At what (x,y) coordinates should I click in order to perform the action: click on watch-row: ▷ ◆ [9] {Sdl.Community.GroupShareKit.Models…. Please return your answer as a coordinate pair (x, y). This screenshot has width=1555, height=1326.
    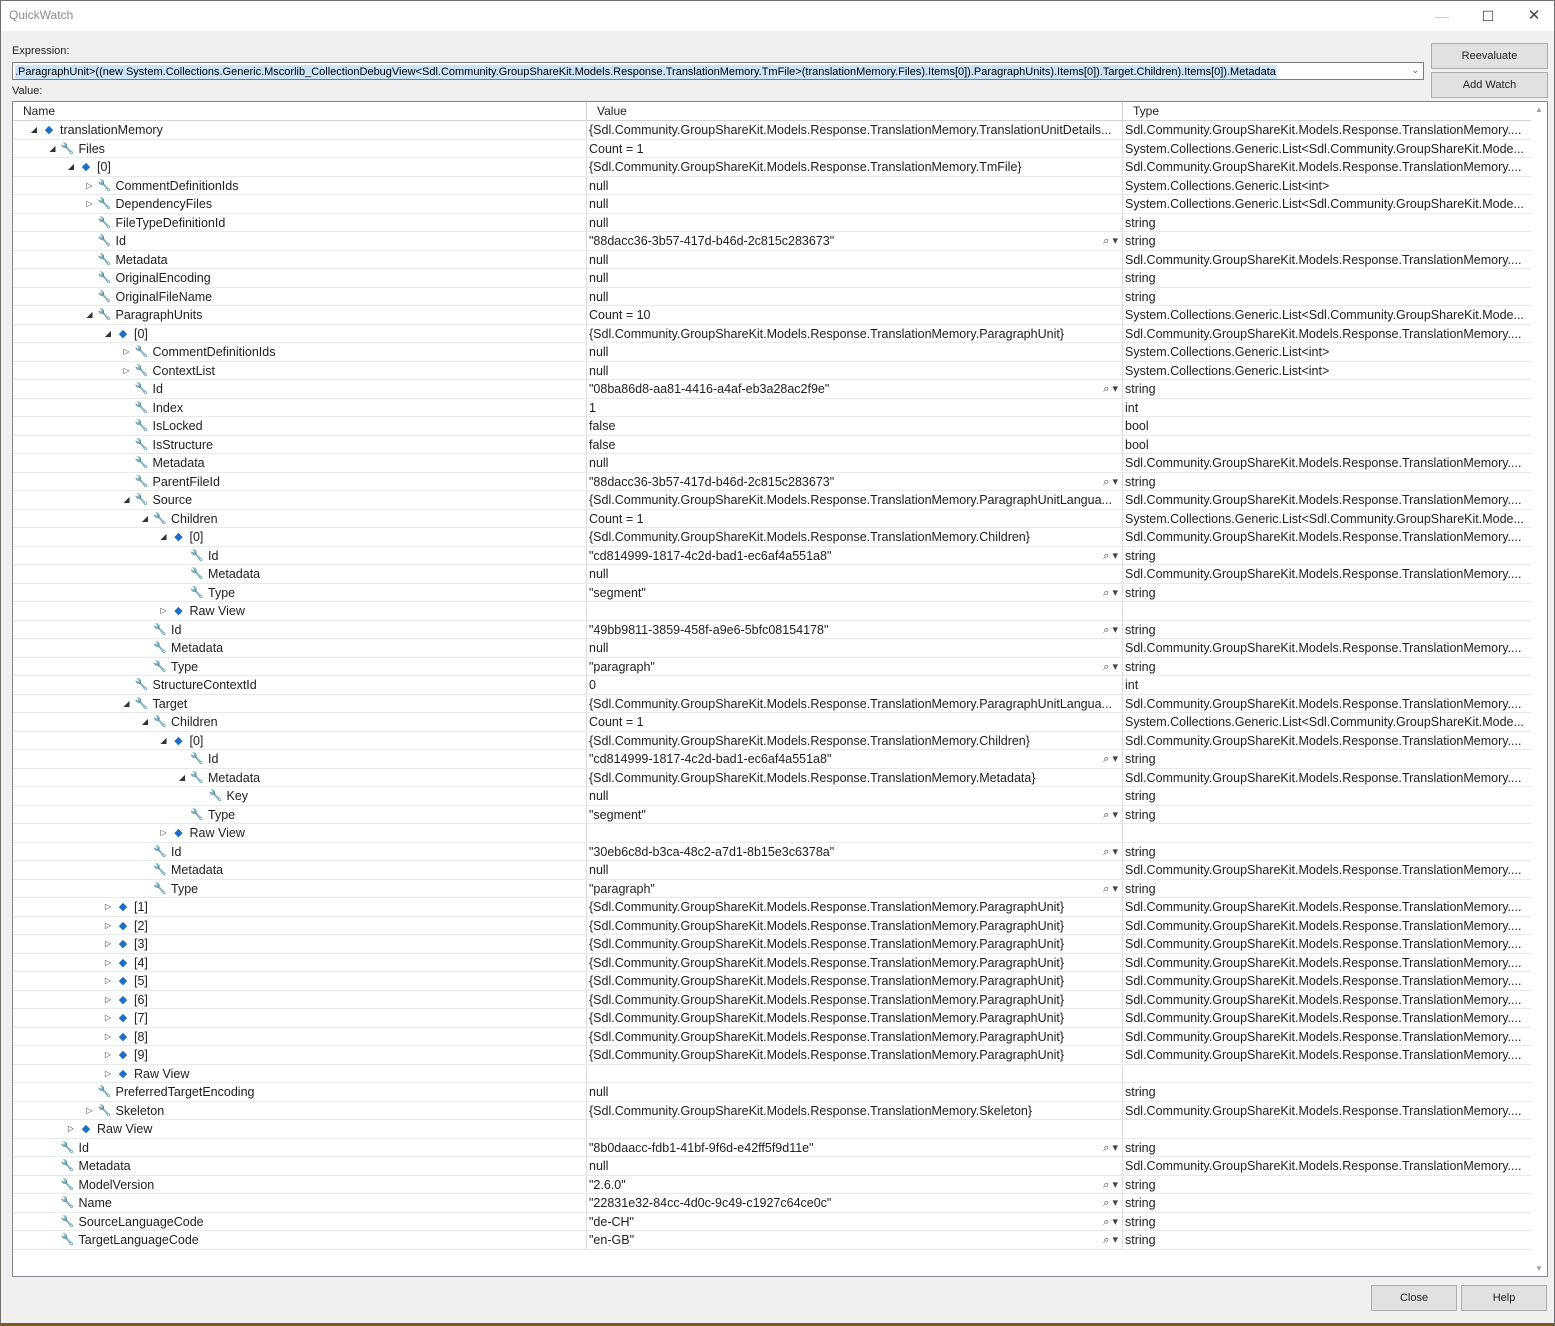
    Looking at the image, I should click on (772, 1055).